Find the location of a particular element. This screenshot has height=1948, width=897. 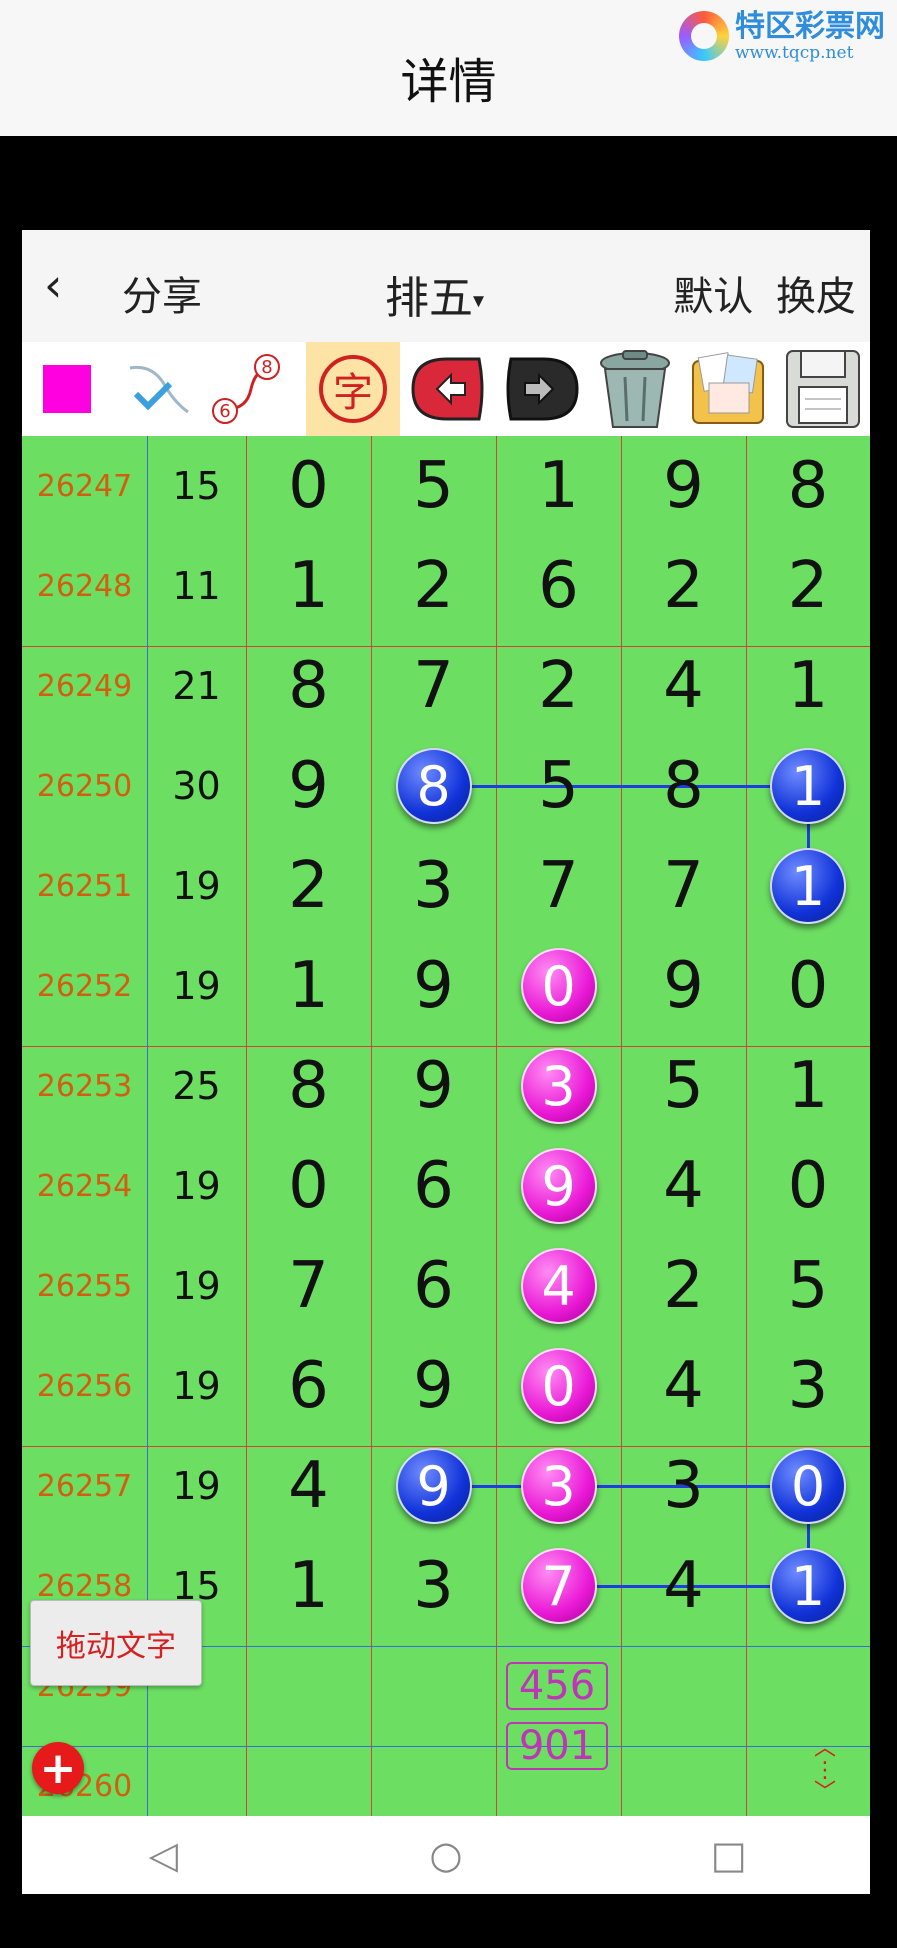

magenta-ball: 0 is located at coordinates (558, 986).